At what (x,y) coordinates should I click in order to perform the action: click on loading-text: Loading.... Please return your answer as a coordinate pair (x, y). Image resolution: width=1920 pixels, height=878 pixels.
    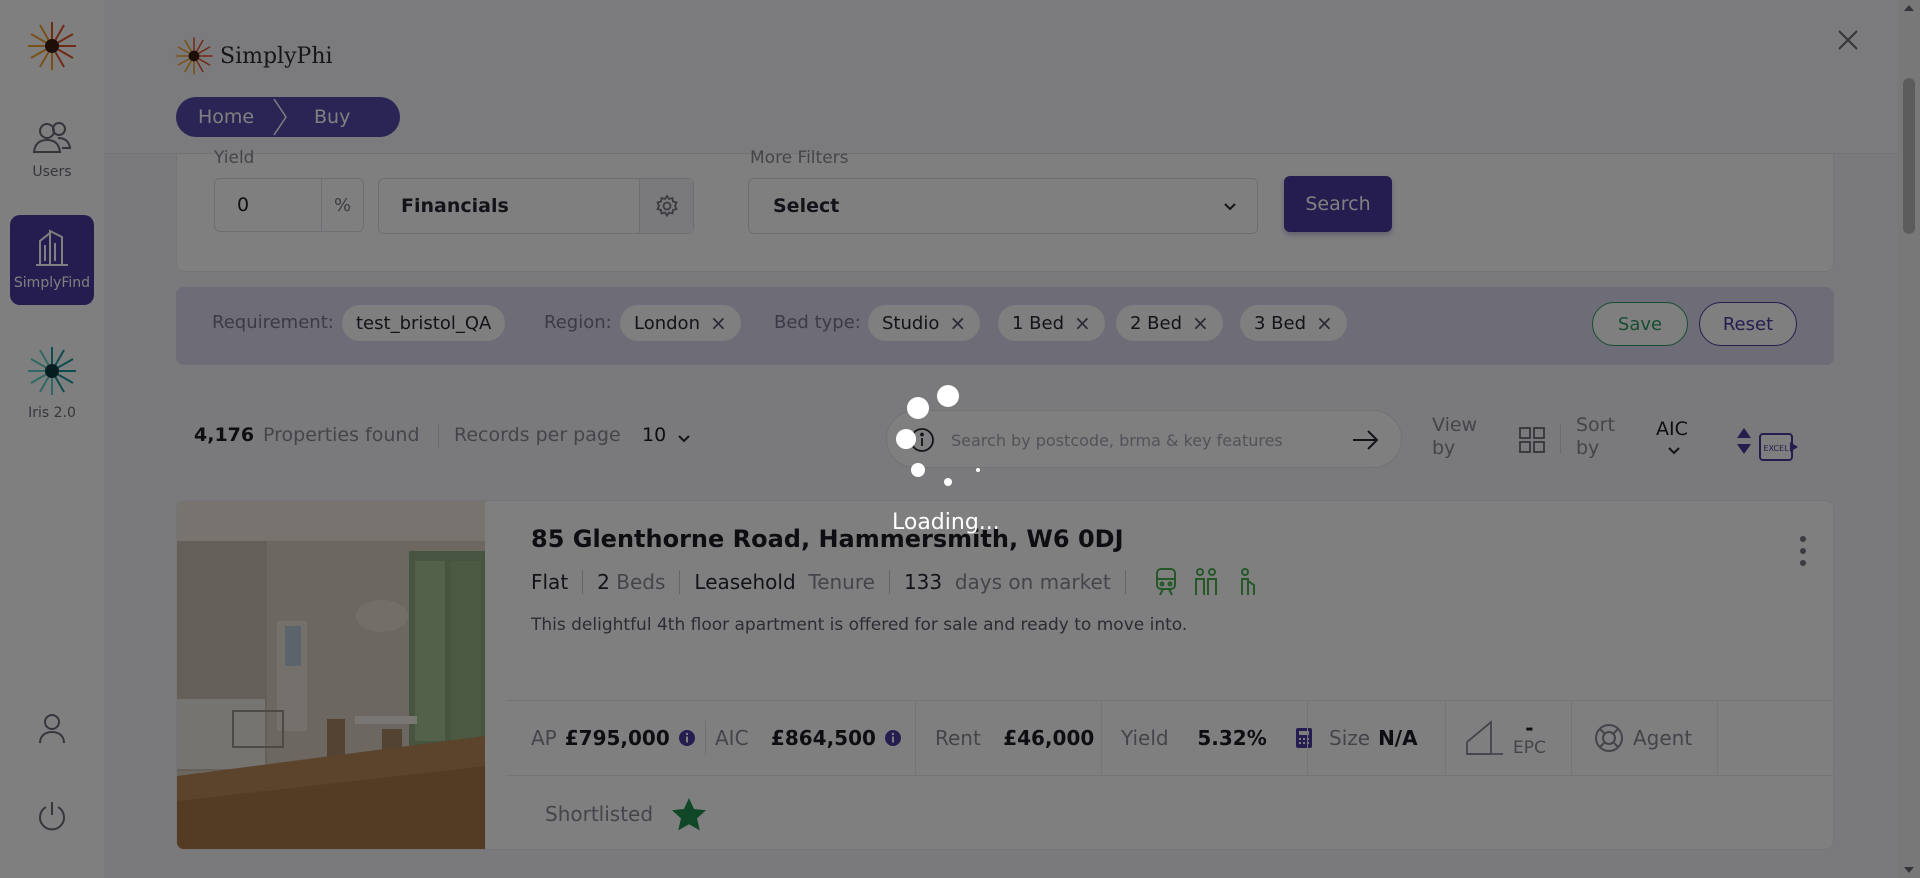
    Looking at the image, I should click on (946, 522).